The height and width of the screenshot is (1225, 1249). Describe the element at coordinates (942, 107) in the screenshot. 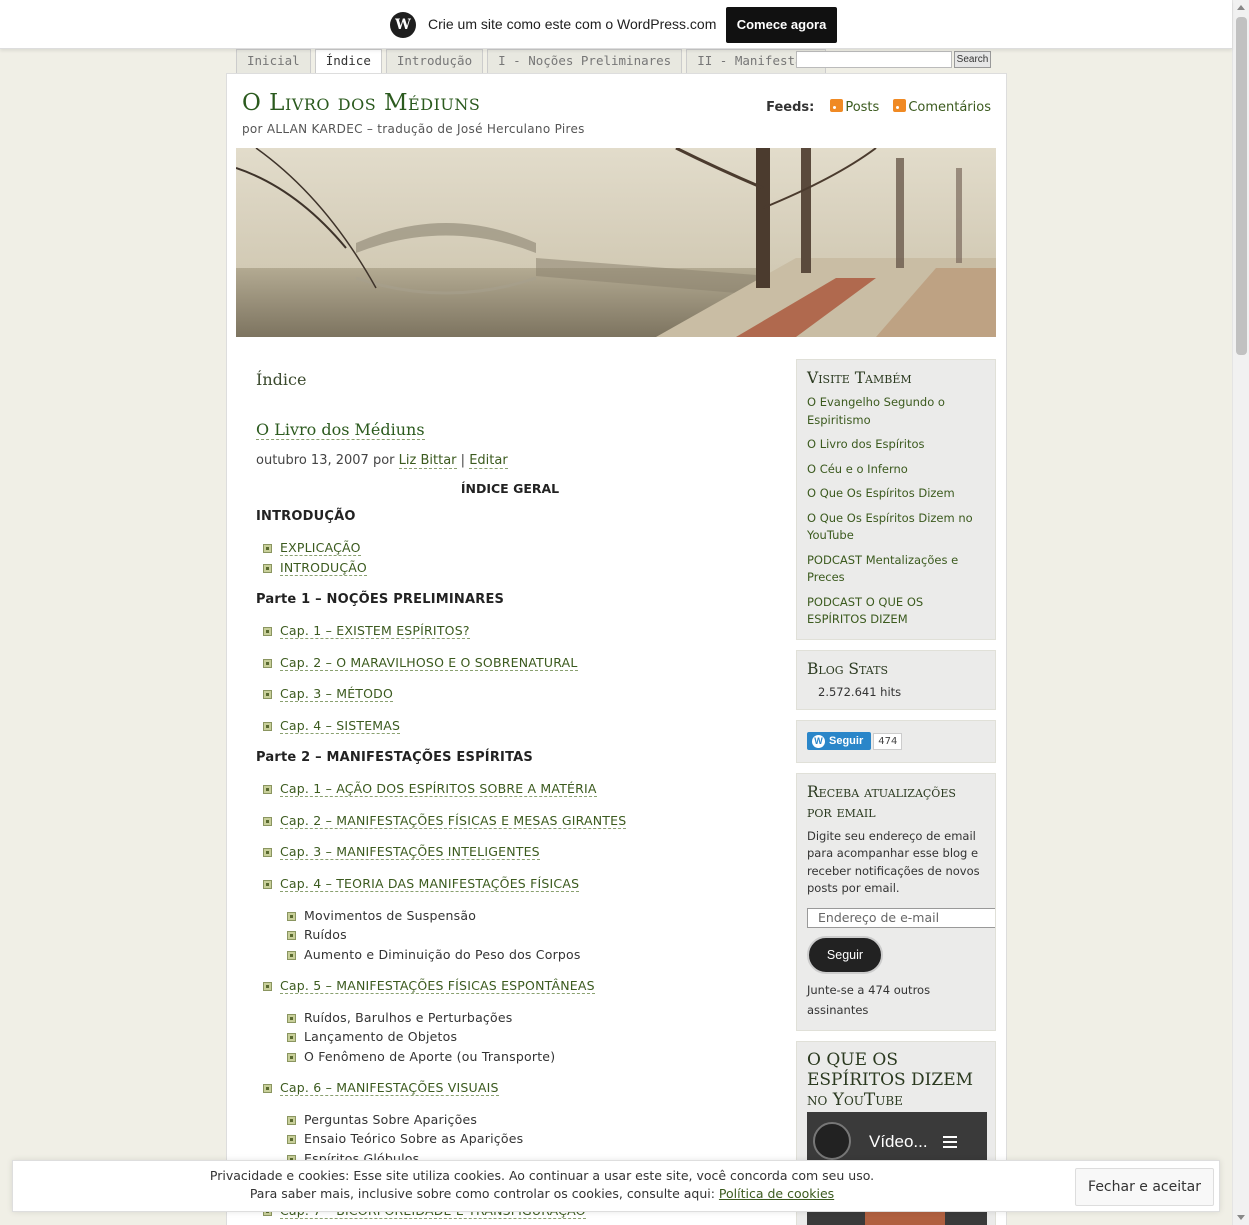

I see `feed-comments-link: Comentários` at that location.